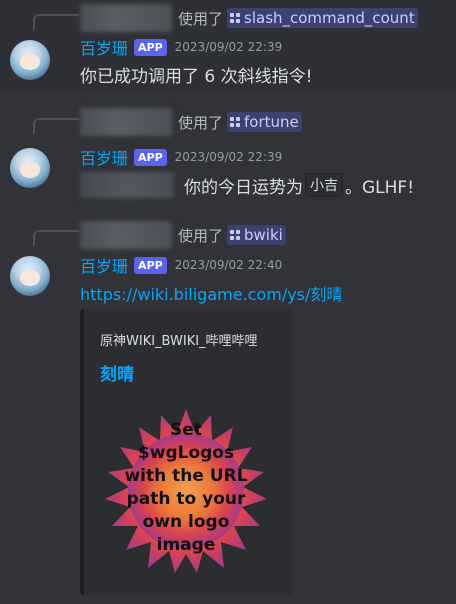 The image size is (456, 604). Describe the element at coordinates (127, 185) in the screenshot. I see `redacted-mention` at that location.